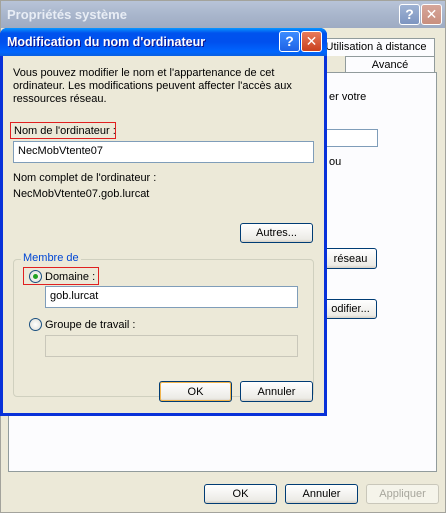  I want to click on partial-field, so click(352, 138).